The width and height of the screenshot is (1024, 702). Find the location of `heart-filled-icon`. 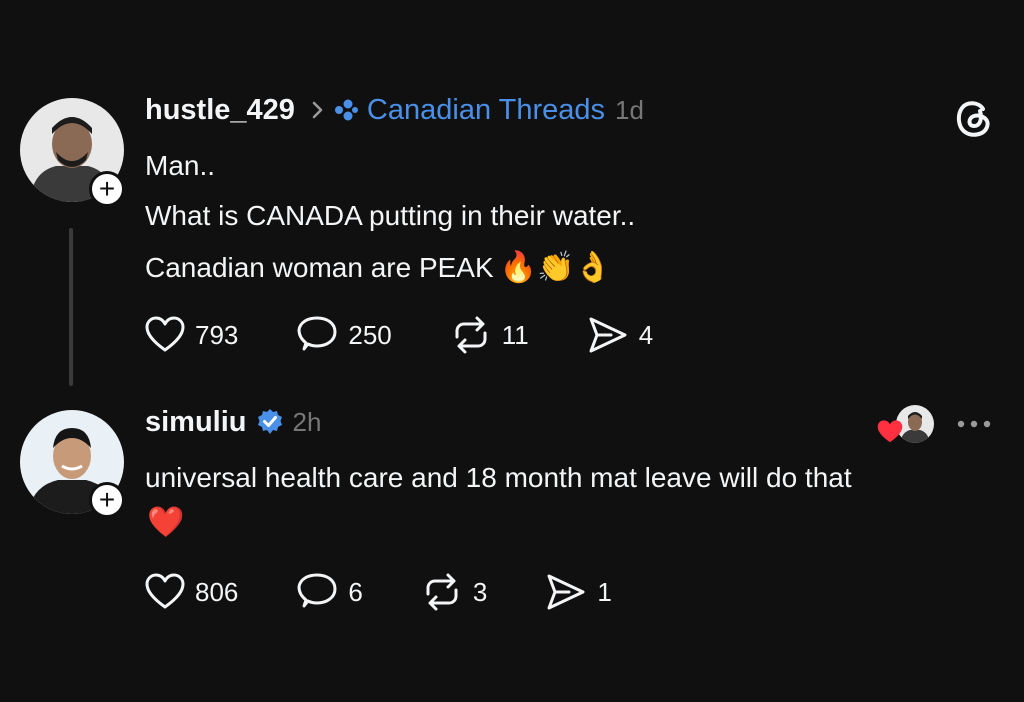

heart-filled-icon is located at coordinates (890, 432).